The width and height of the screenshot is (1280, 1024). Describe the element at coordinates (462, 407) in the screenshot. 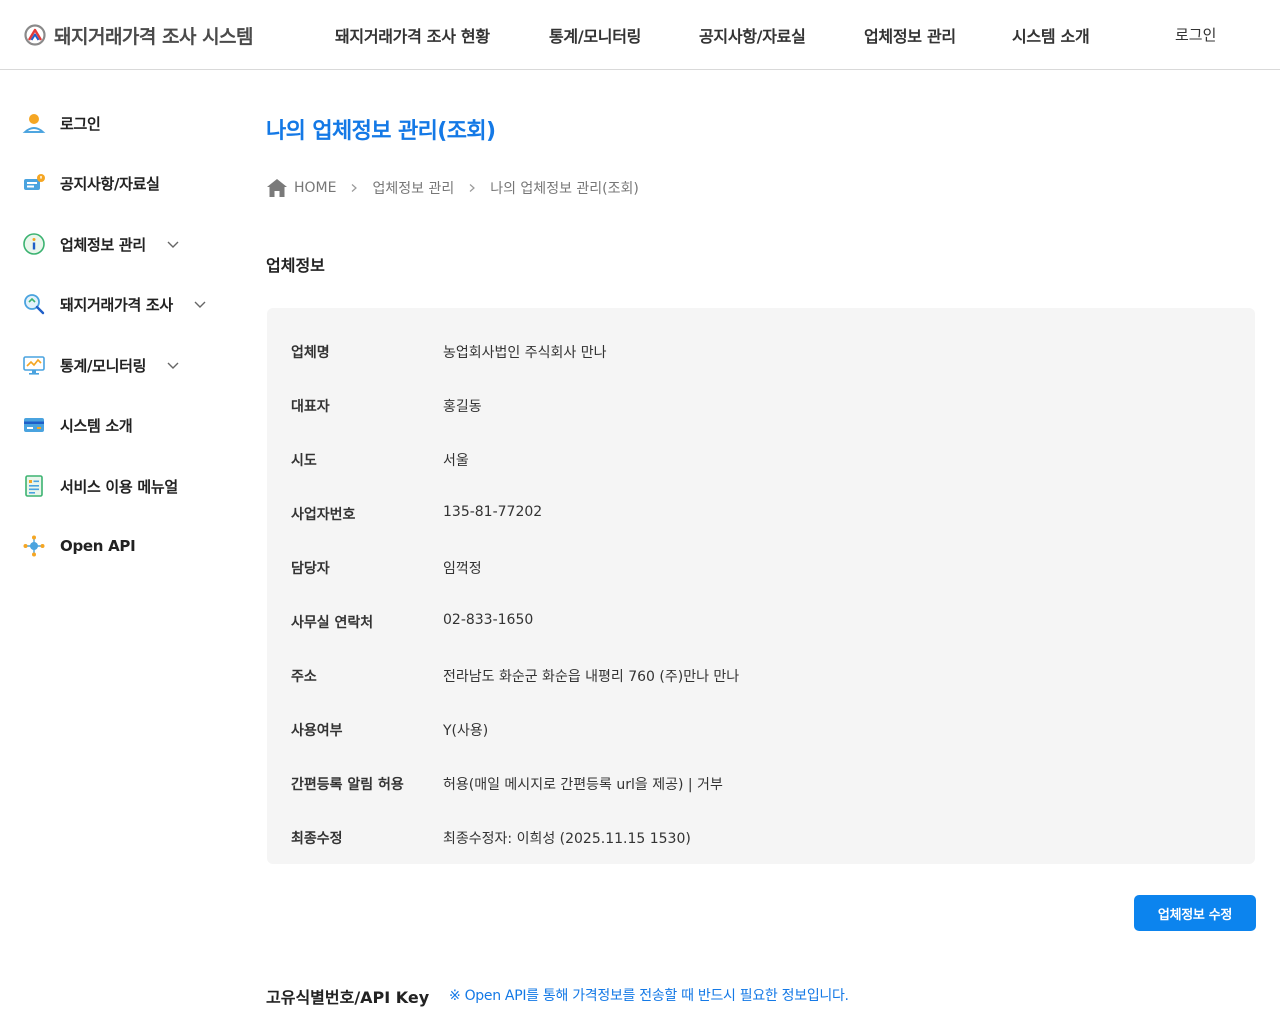

I see `info-value: 홍길동` at that location.